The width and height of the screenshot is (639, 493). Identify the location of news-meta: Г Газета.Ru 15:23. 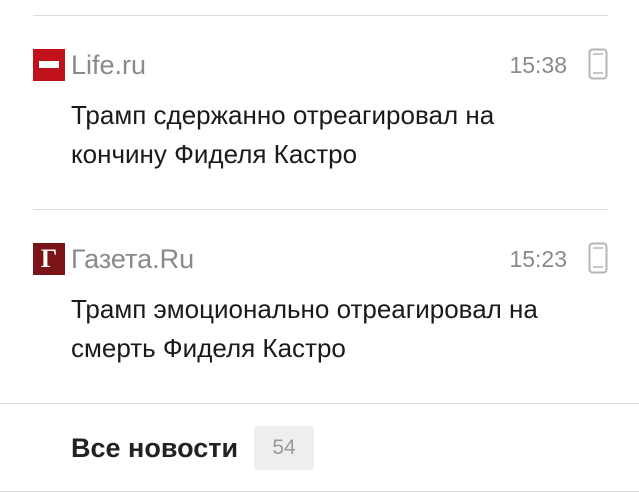
(320, 258).